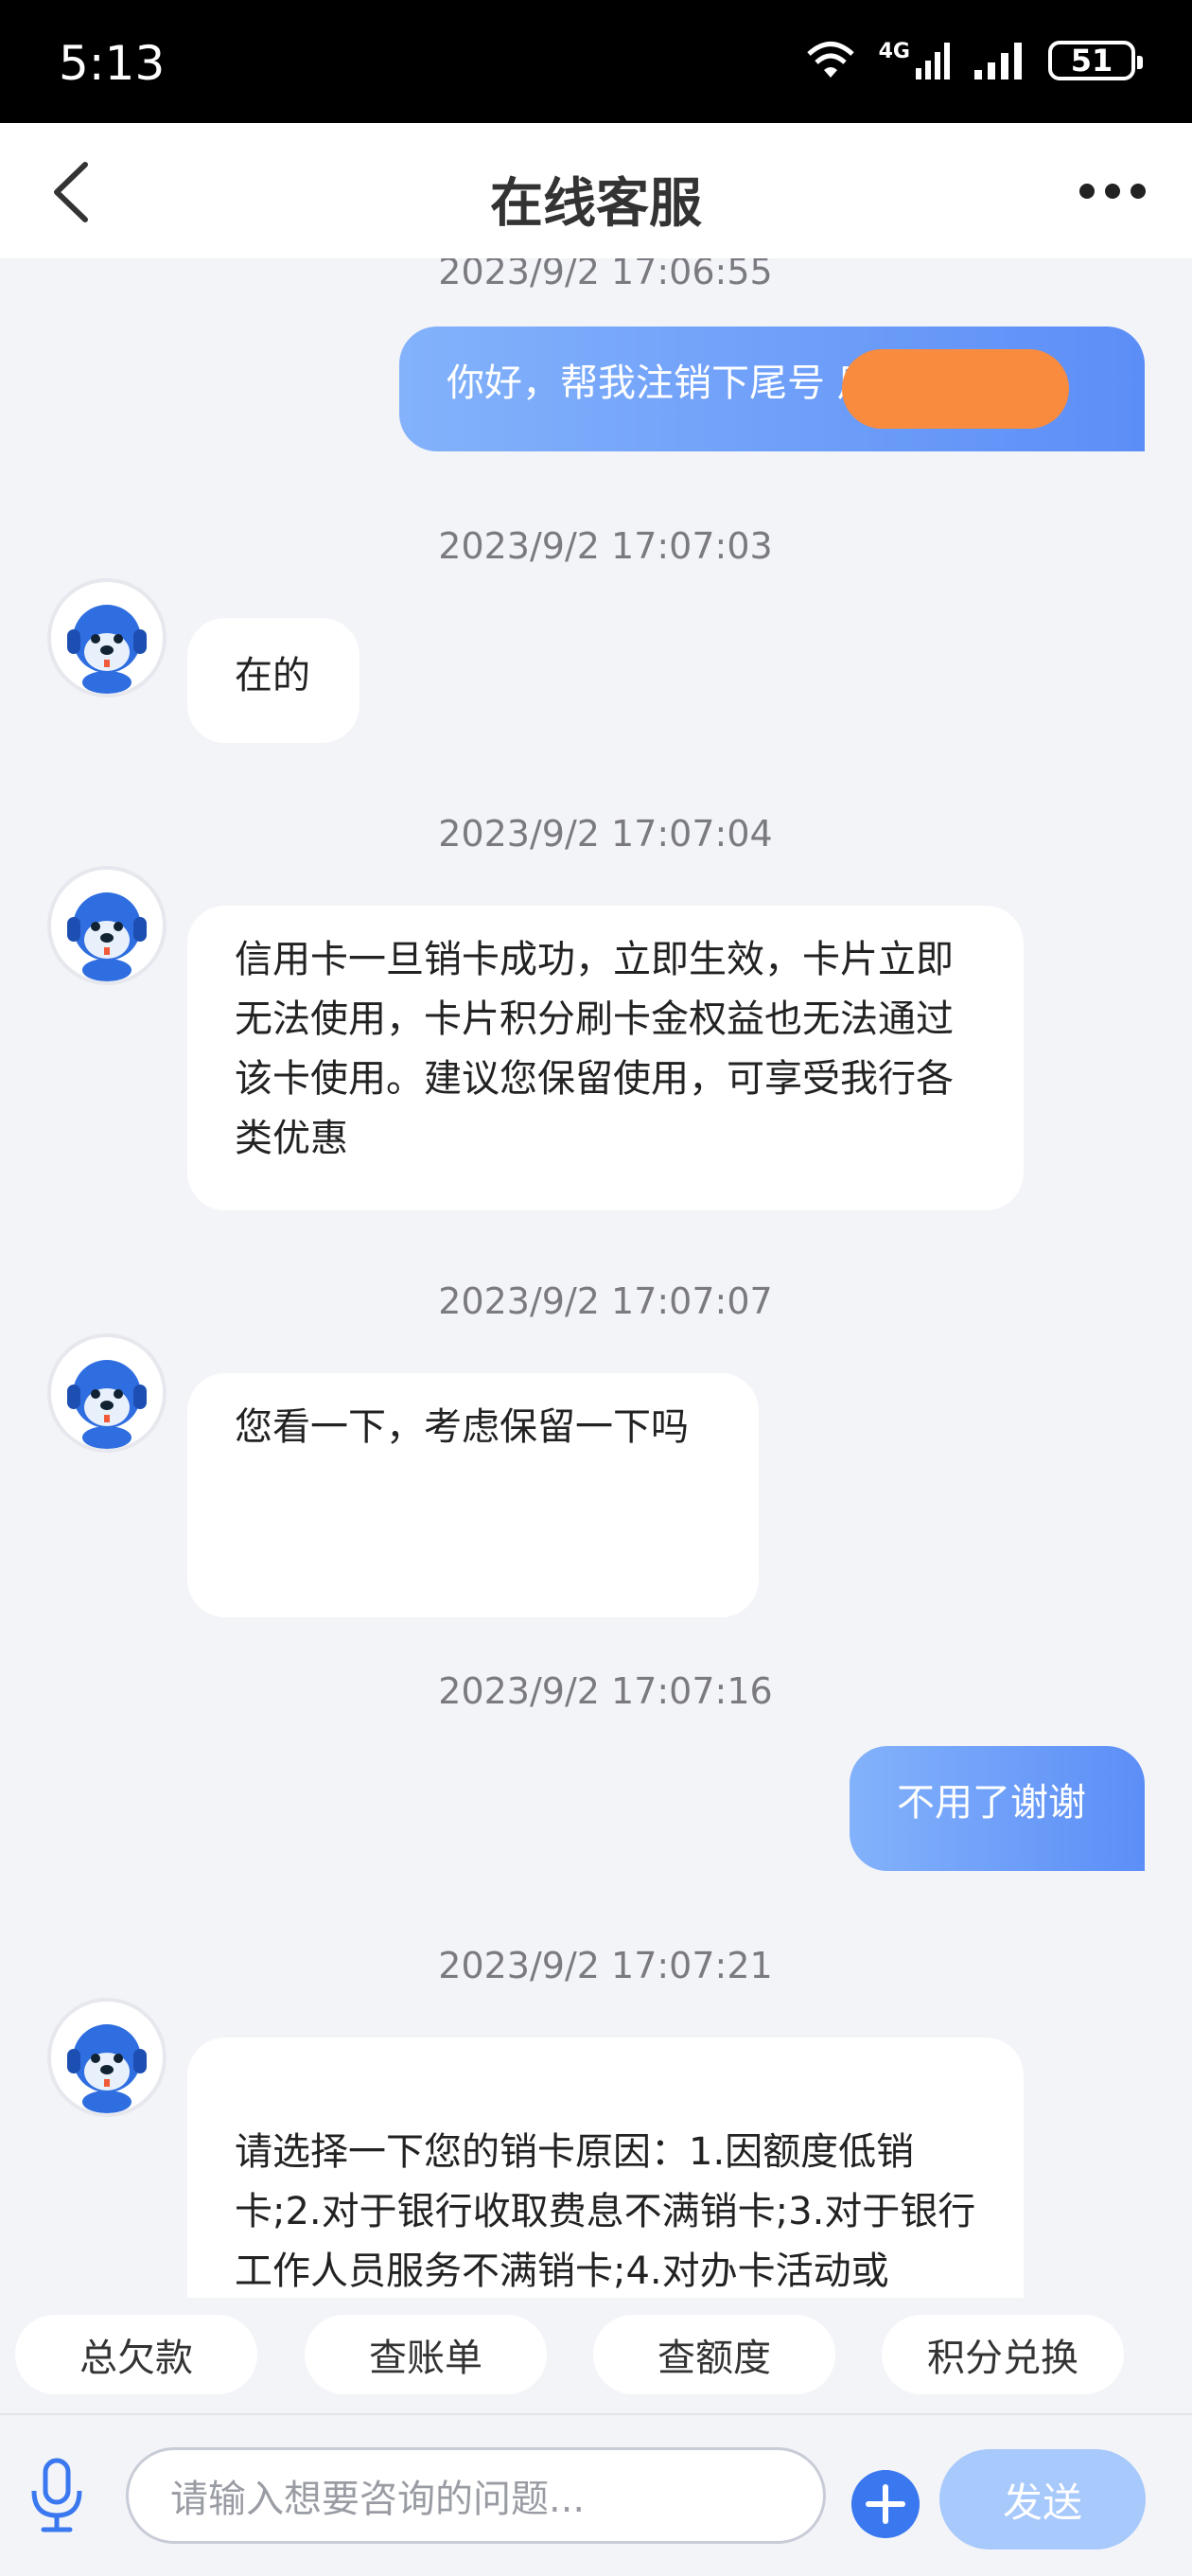 The image size is (1192, 2576). I want to click on message-bubble-outgoing: 不用了谢谢, so click(997, 1808).